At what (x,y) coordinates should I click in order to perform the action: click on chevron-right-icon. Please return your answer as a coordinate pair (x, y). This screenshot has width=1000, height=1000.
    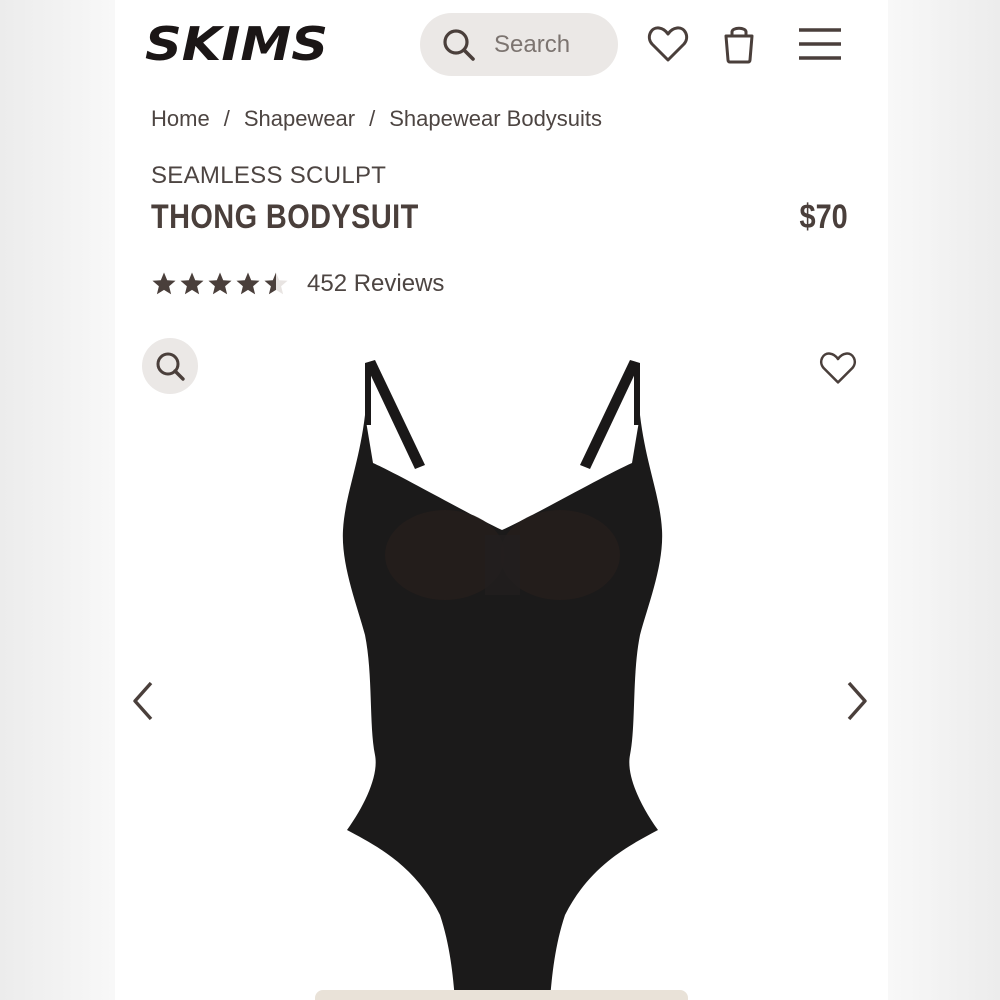
    Looking at the image, I should click on (857, 701).